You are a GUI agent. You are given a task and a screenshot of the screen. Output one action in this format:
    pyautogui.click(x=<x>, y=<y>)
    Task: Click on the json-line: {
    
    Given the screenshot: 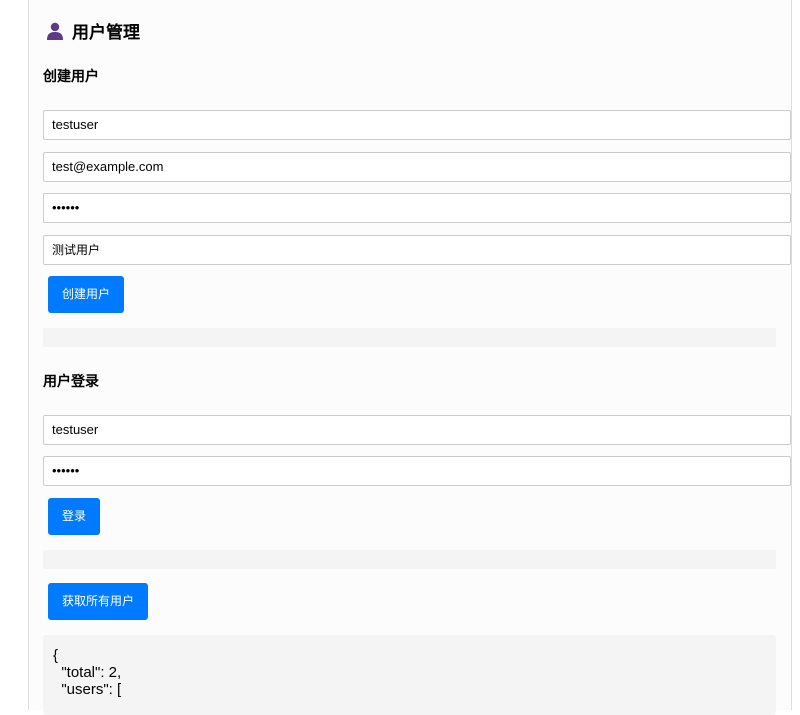 What is the action you would take?
    pyautogui.click(x=56, y=655)
    